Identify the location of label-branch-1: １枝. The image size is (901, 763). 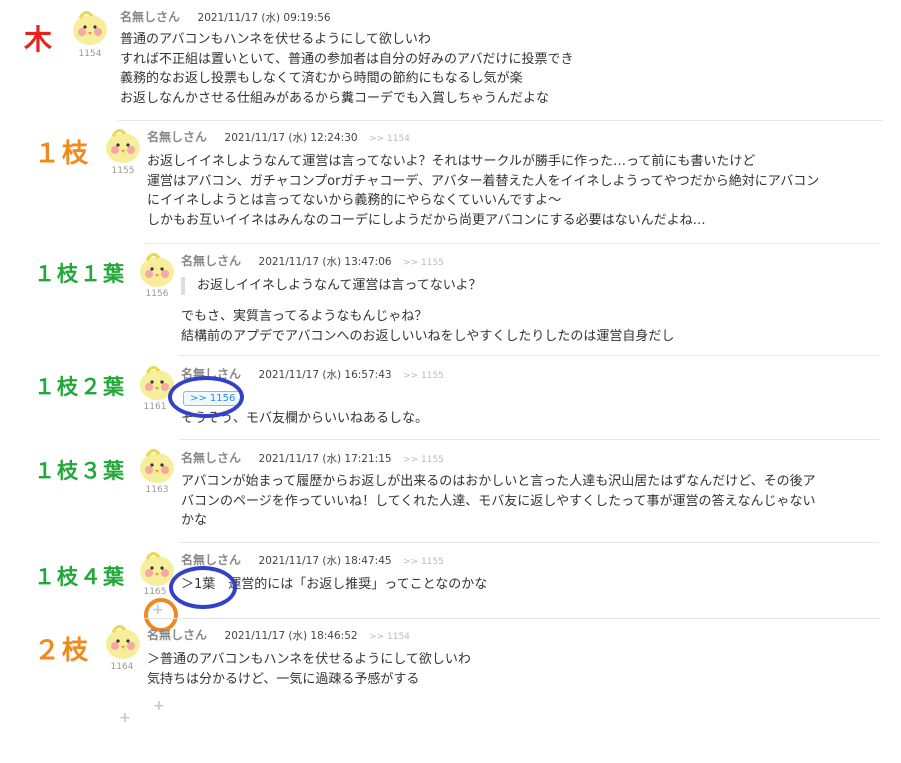
(62, 154).